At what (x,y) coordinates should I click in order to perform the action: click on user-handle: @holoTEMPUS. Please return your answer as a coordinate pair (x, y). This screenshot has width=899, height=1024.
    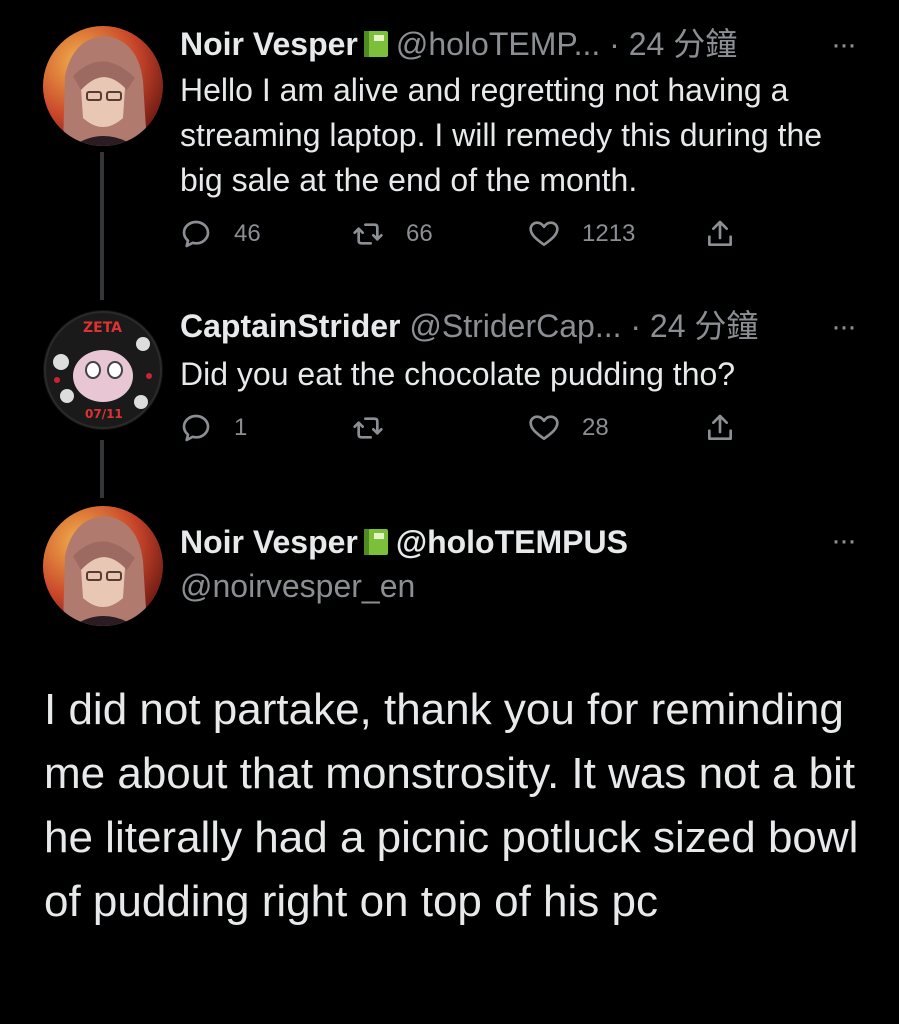
    Looking at the image, I should click on (512, 542).